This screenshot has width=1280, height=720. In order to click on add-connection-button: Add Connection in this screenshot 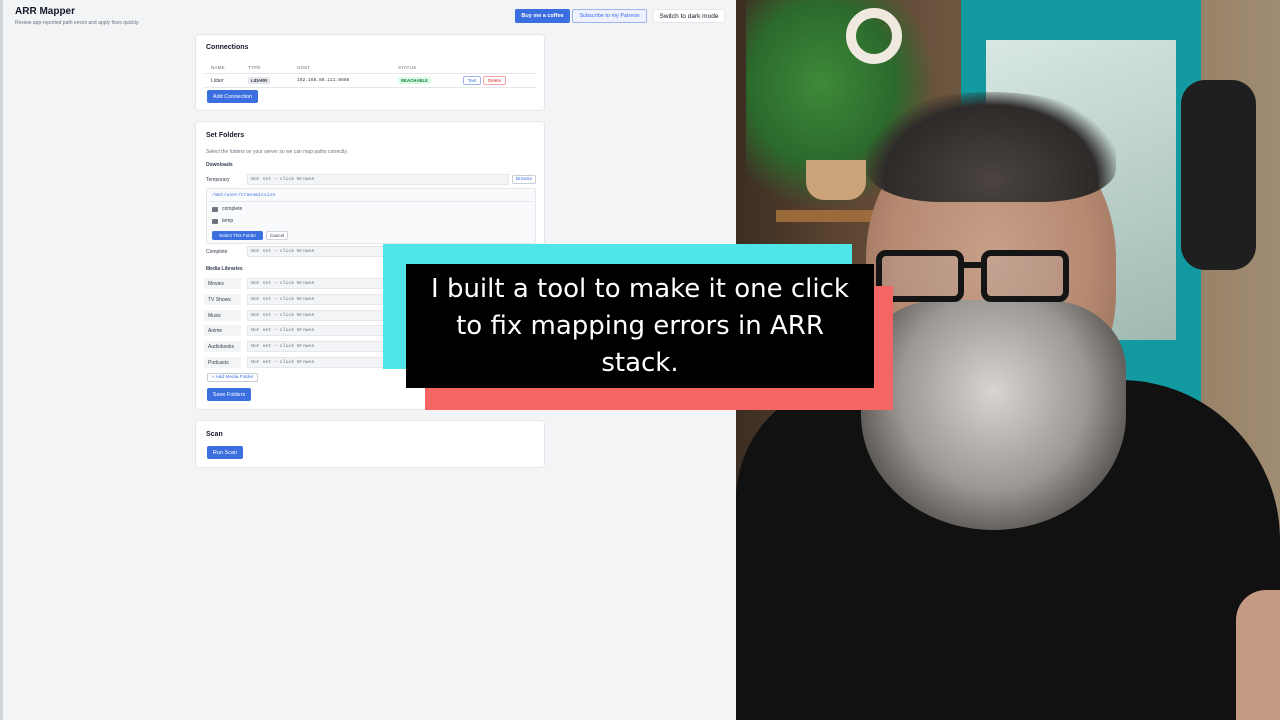, I will do `click(232, 96)`.